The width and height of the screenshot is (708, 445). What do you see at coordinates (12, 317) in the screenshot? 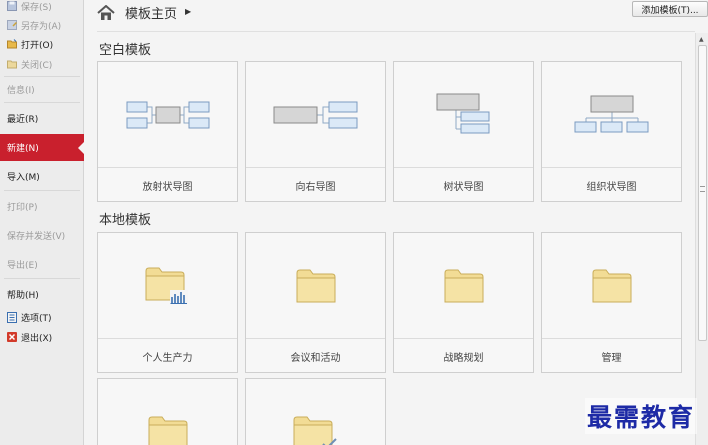
I see `options-icon` at bounding box center [12, 317].